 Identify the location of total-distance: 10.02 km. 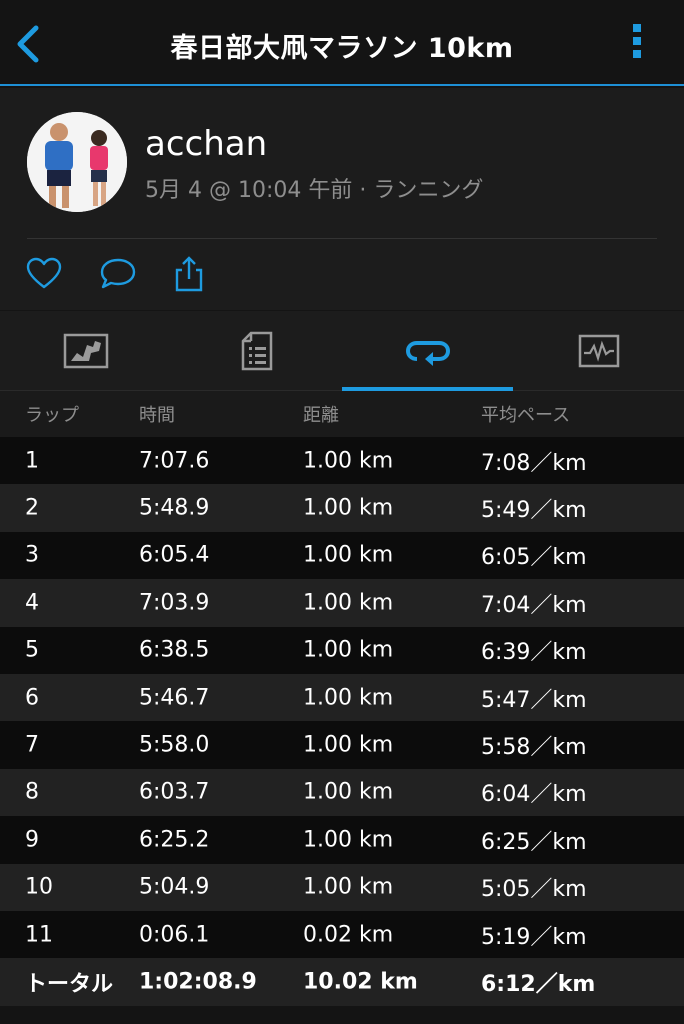
(360, 982).